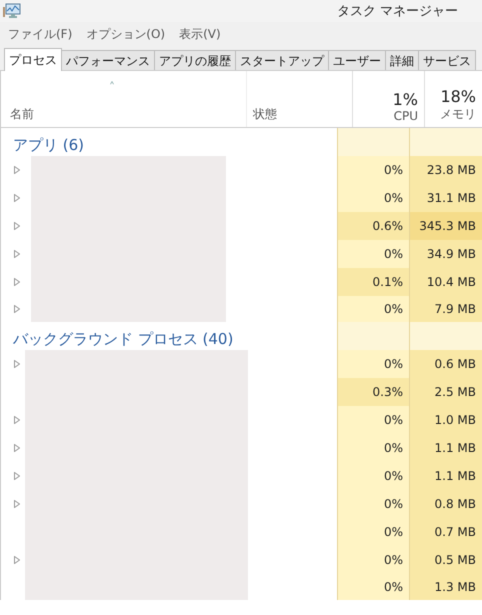  I want to click on tab: スタートアップ, so click(282, 60).